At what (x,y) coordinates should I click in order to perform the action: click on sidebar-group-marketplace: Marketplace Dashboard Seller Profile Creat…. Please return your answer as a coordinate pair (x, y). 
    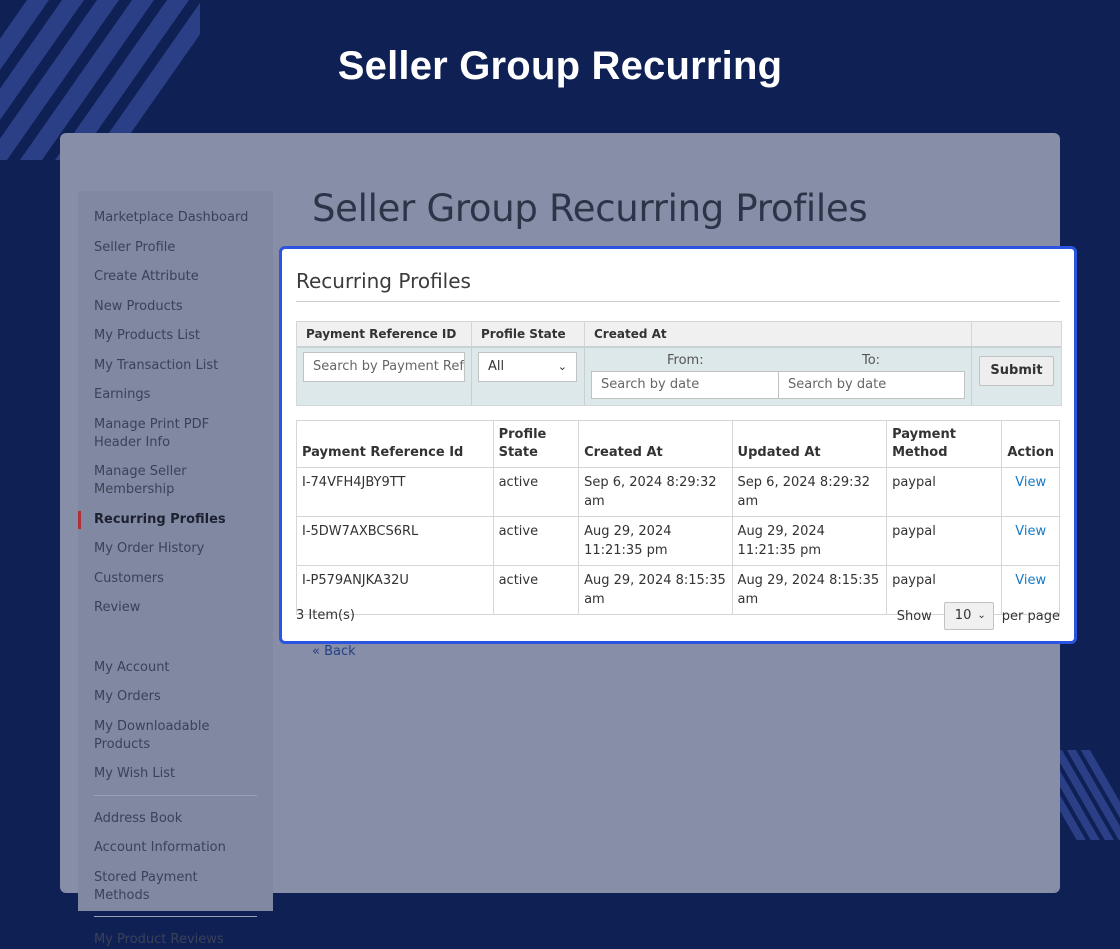
    Looking at the image, I should click on (175, 413).